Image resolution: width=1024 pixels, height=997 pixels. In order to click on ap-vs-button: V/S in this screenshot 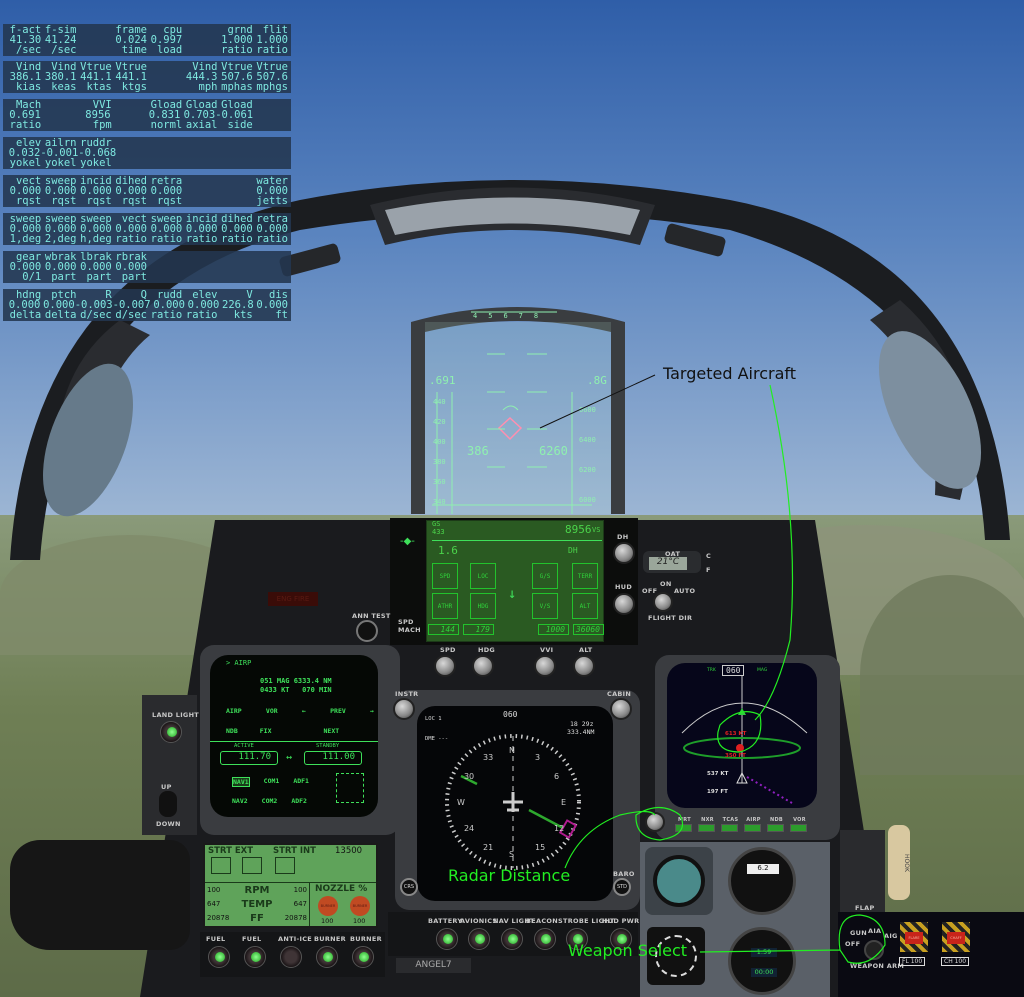, I will do `click(545, 606)`.